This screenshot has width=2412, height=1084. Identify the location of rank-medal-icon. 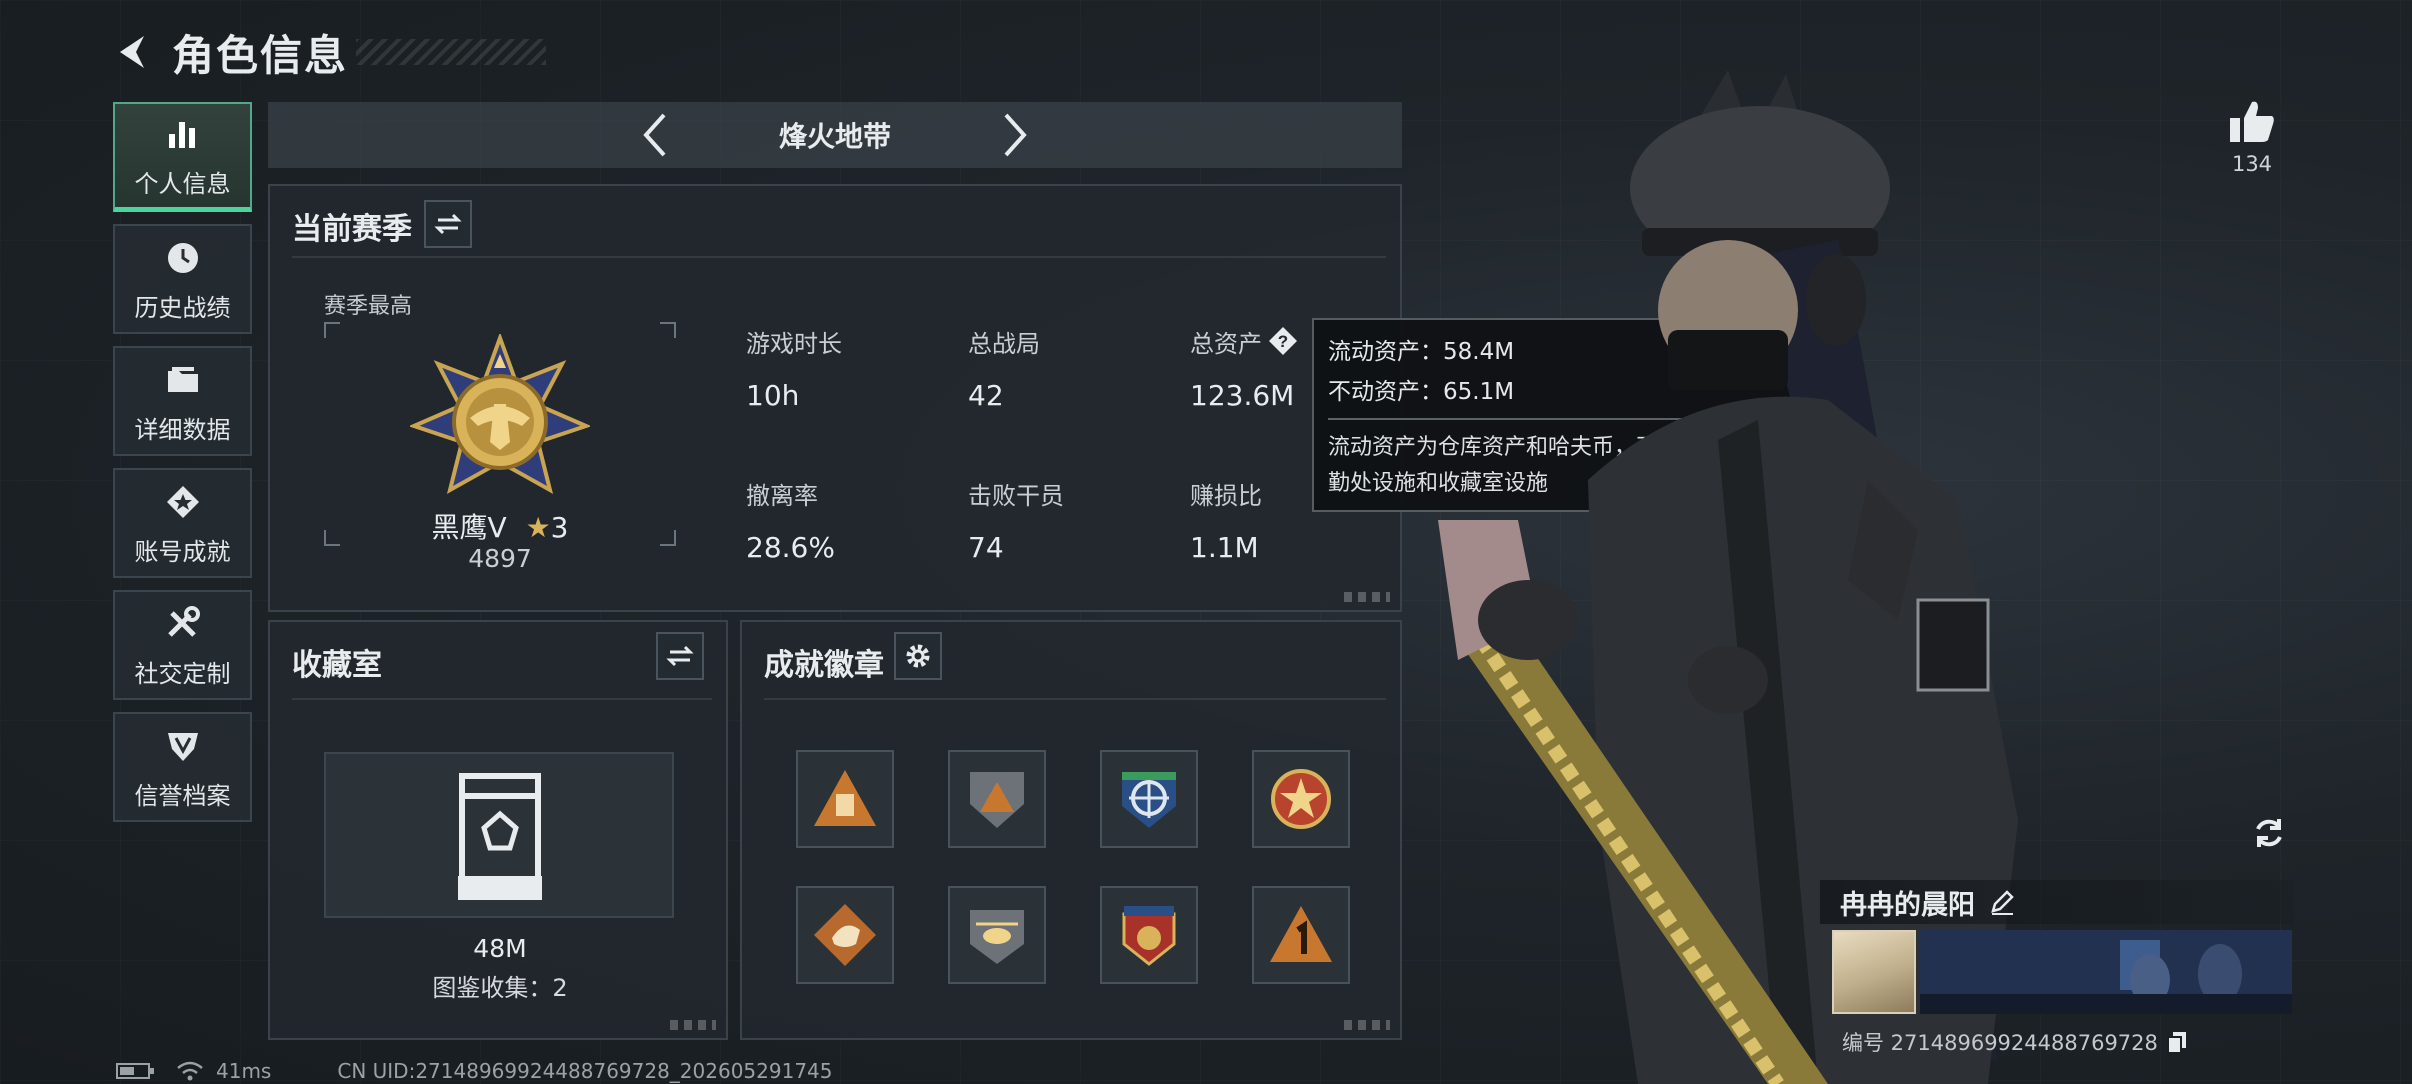
(500, 414).